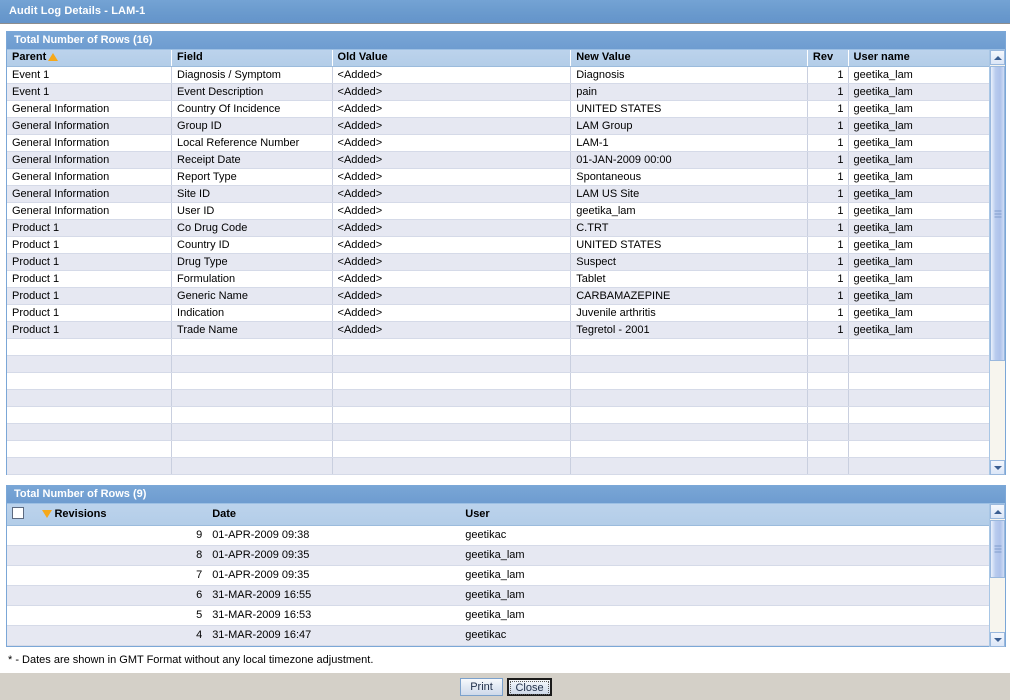  What do you see at coordinates (122, 555) in the screenshot?
I see `cell-revisions: 8` at bounding box center [122, 555].